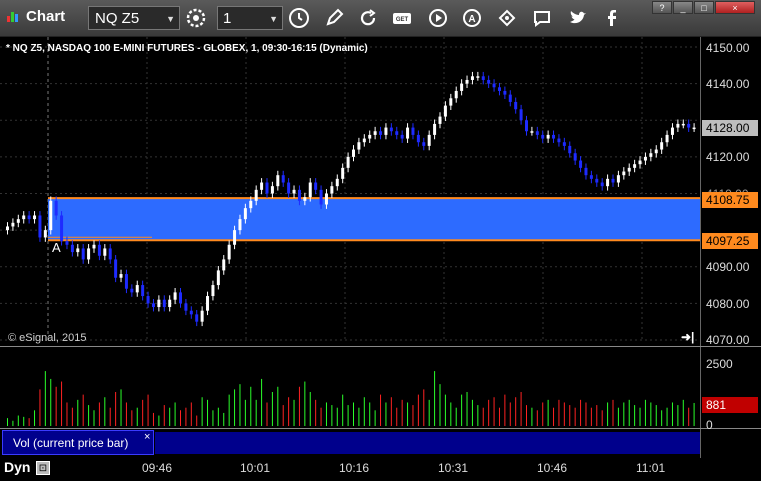  What do you see at coordinates (157, 468) in the screenshot?
I see `time-label: 09:46` at bounding box center [157, 468].